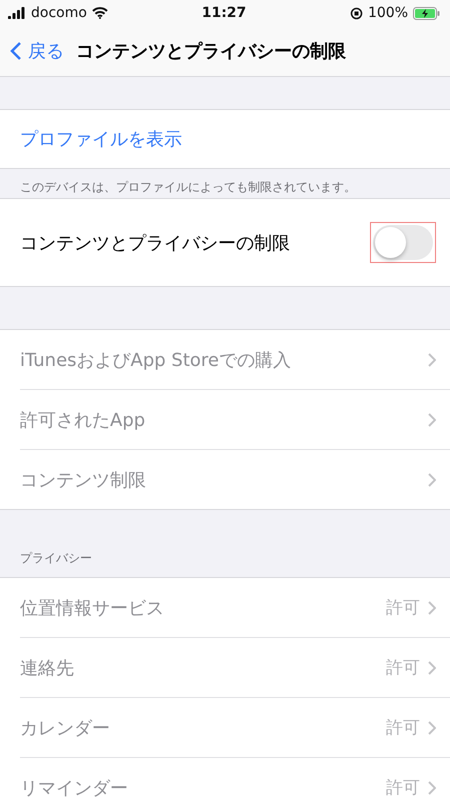  What do you see at coordinates (426, 13) in the screenshot?
I see `battery-charging-icon` at bounding box center [426, 13].